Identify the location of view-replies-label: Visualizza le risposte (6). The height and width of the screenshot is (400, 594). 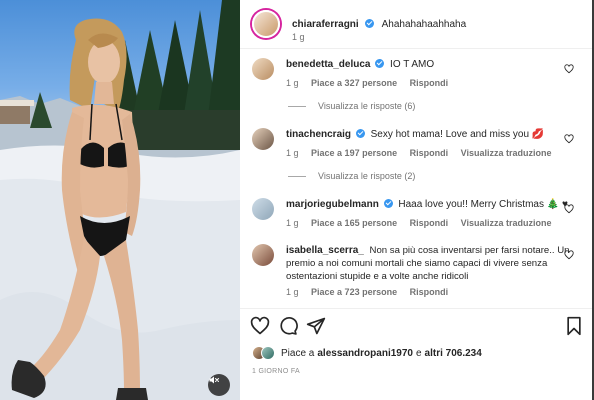
(367, 106).